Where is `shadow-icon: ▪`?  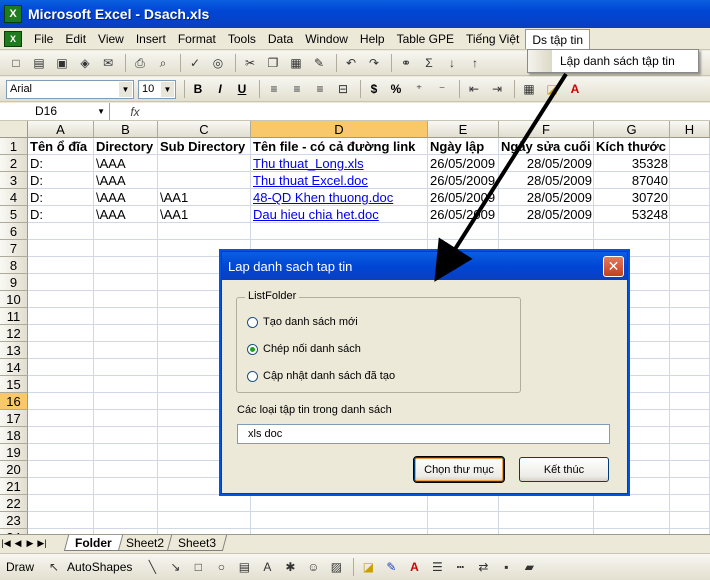 shadow-icon: ▪ is located at coordinates (506, 567).